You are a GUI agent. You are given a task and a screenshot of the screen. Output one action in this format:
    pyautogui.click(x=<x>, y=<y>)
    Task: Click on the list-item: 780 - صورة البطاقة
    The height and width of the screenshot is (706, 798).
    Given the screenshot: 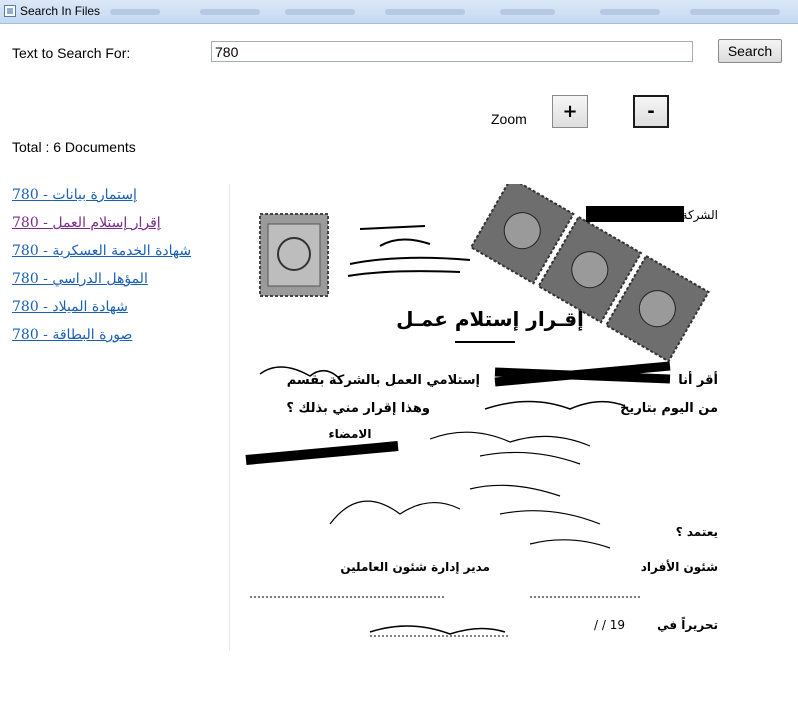 What is the action you would take?
    pyautogui.click(x=101, y=340)
    